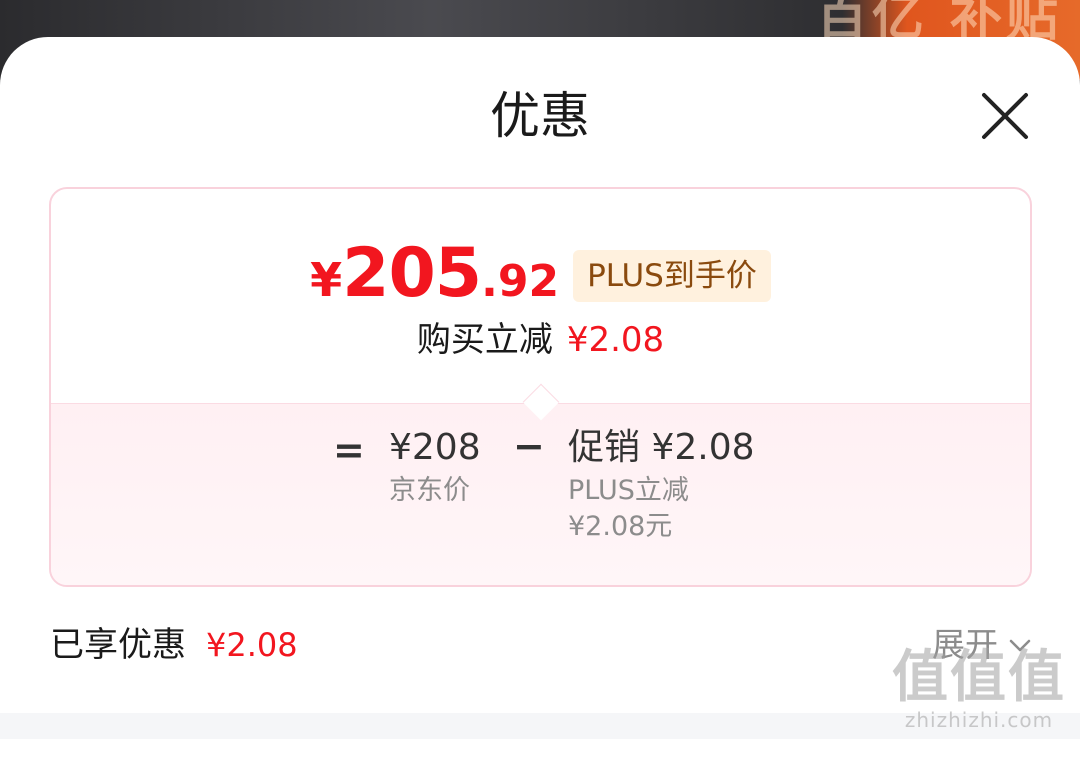 This screenshot has height=765, width=1080. I want to click on price-currency: ¥, so click(326, 280).